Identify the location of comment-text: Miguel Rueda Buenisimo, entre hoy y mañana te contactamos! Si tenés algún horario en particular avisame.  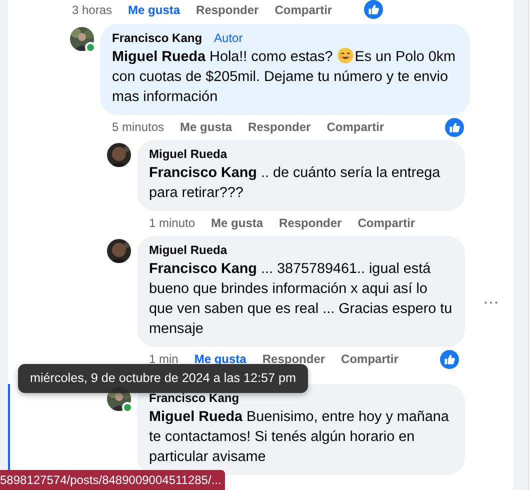
(299, 437).